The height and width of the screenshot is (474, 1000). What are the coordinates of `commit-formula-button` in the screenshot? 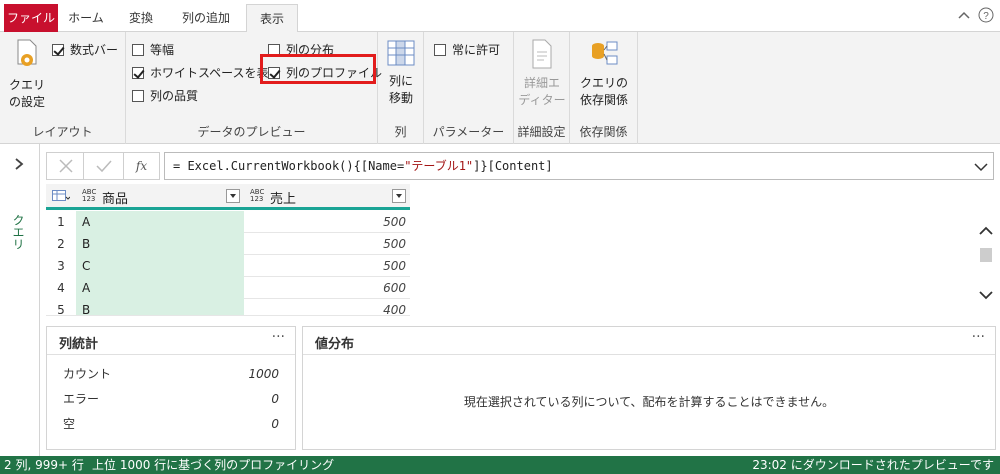 It's located at (104, 166).